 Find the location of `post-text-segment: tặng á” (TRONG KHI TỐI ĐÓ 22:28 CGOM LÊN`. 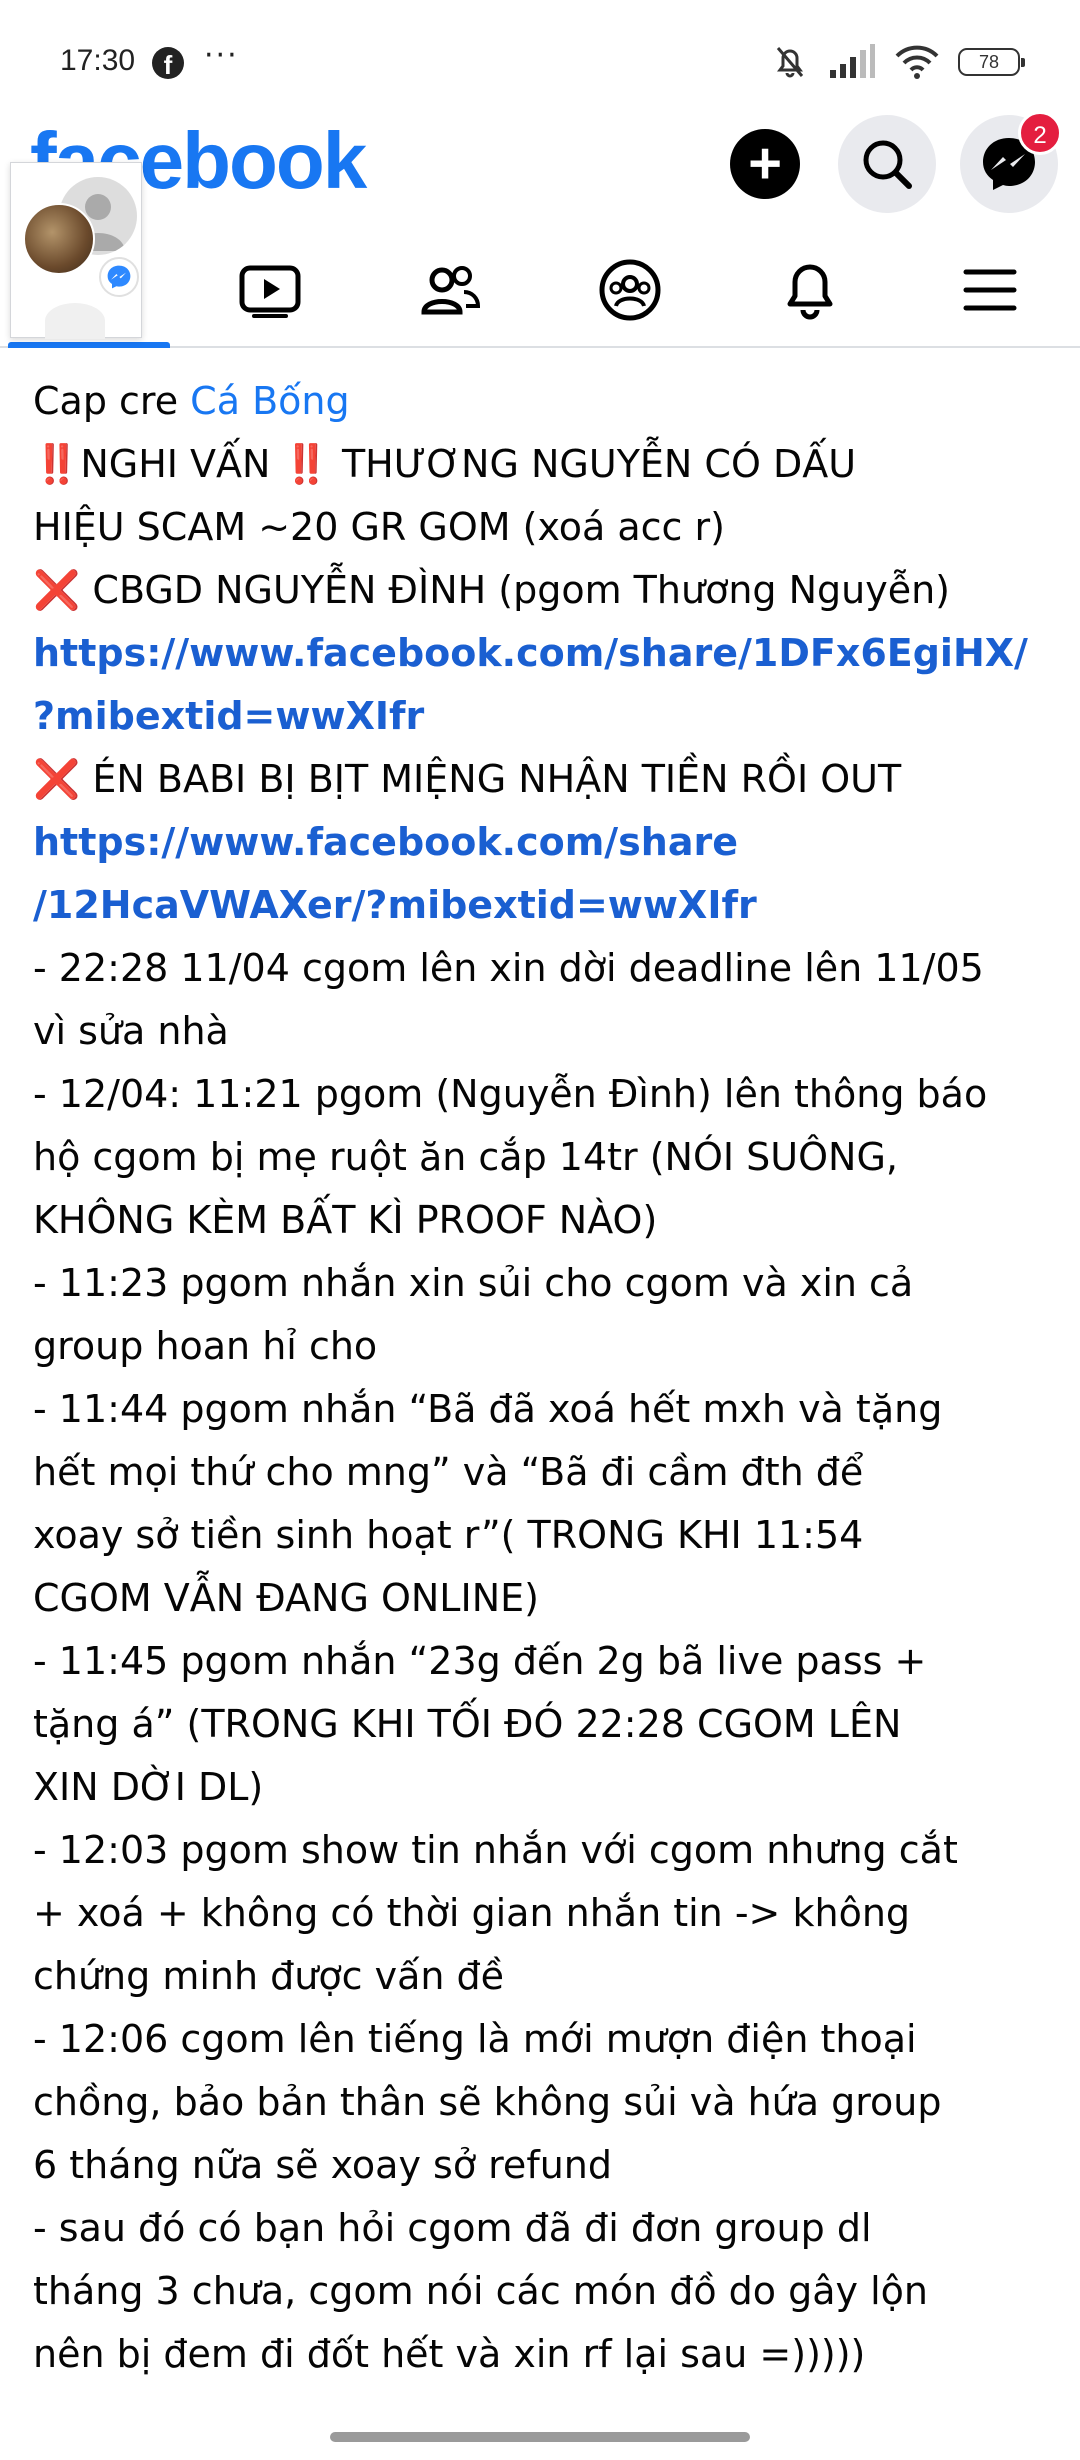

post-text-segment: tặng á” (TRONG KHI TỐI ĐÓ 22:28 CGOM LÊN is located at coordinates (467, 1724).